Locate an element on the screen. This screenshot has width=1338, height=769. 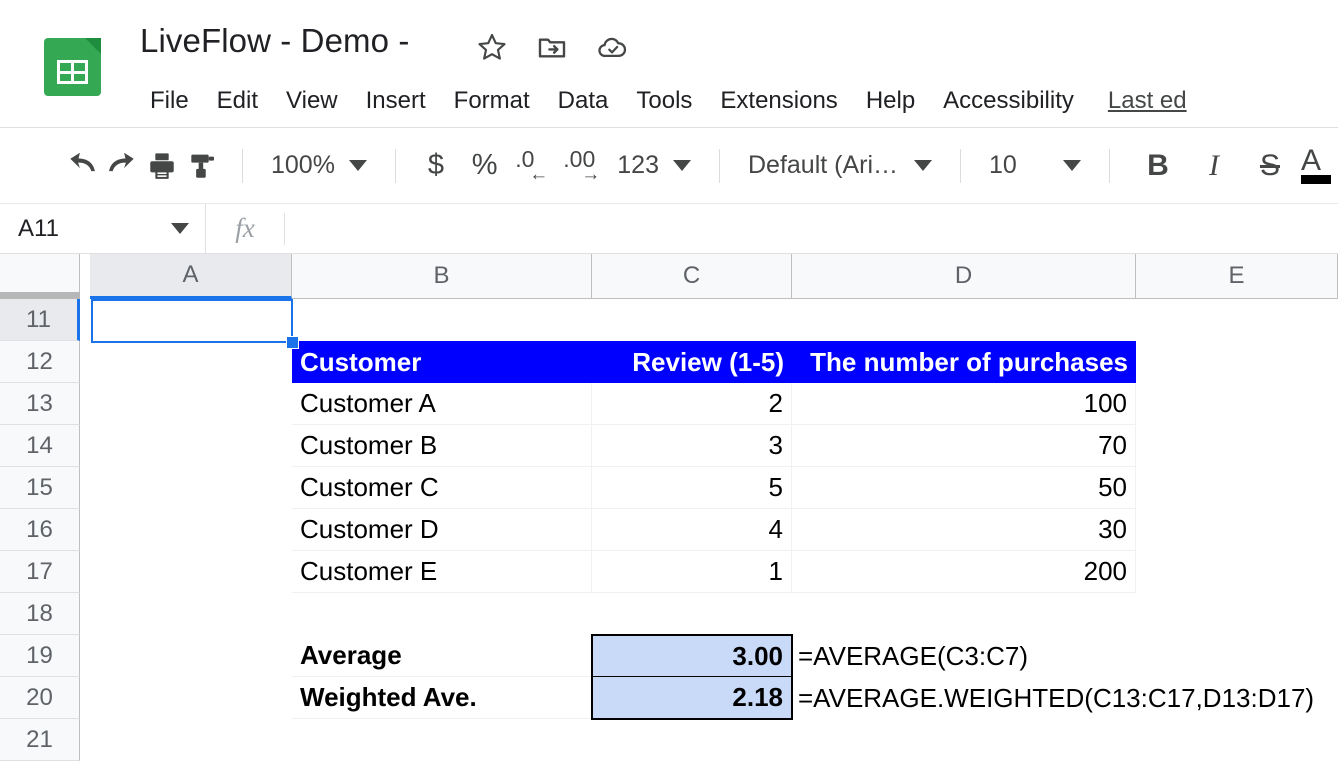
cell-d12-purchases-header: The number of purchases is located at coordinates (964, 362).